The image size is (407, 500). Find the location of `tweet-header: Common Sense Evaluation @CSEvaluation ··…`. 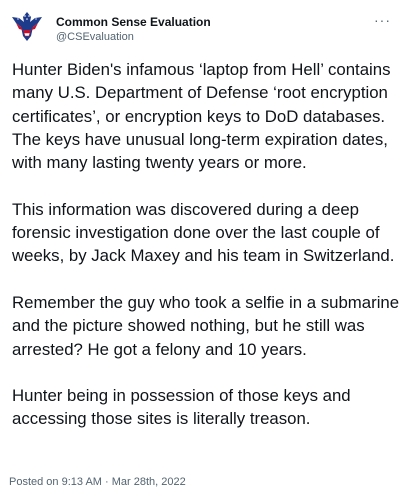

tweet-header: Common Sense Evaluation @CSEvaluation ··… is located at coordinates (208, 26).